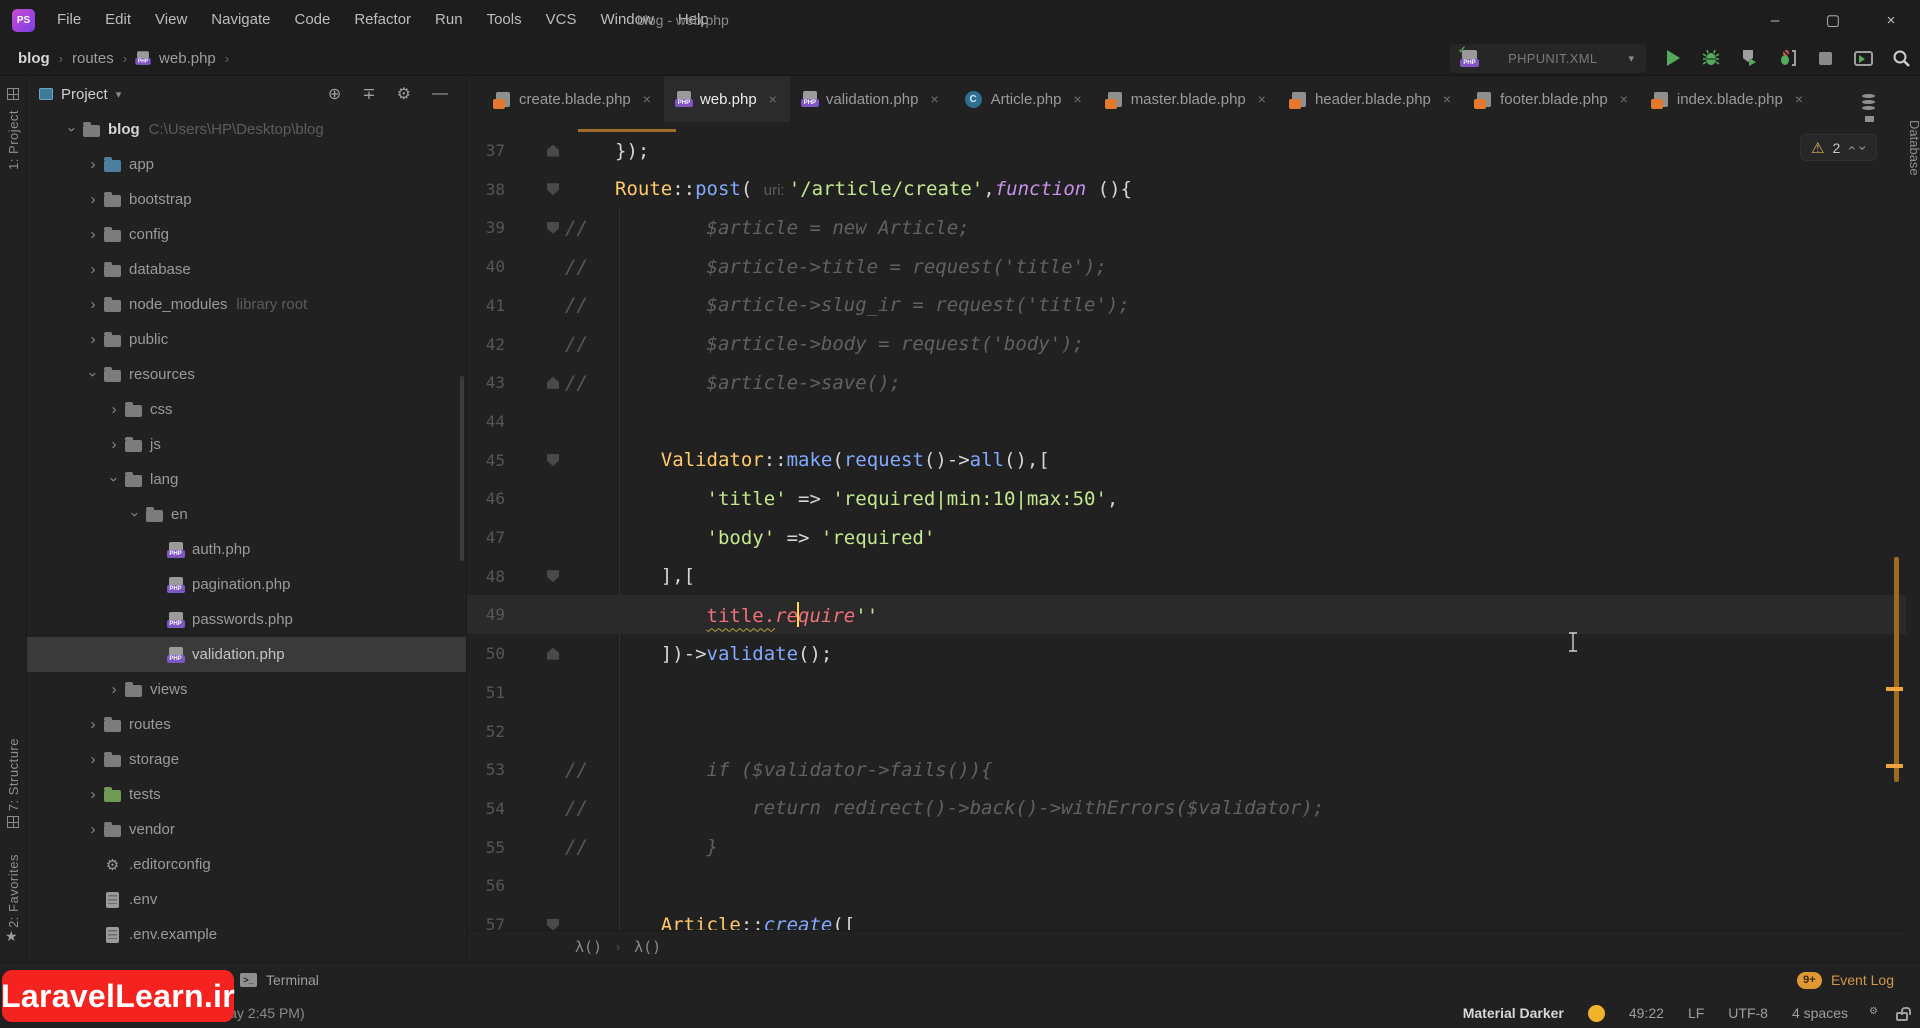 This screenshot has width=1920, height=1028. What do you see at coordinates (1186, 653) in the screenshot?
I see `code-line-50: 50 ])->validate();` at bounding box center [1186, 653].